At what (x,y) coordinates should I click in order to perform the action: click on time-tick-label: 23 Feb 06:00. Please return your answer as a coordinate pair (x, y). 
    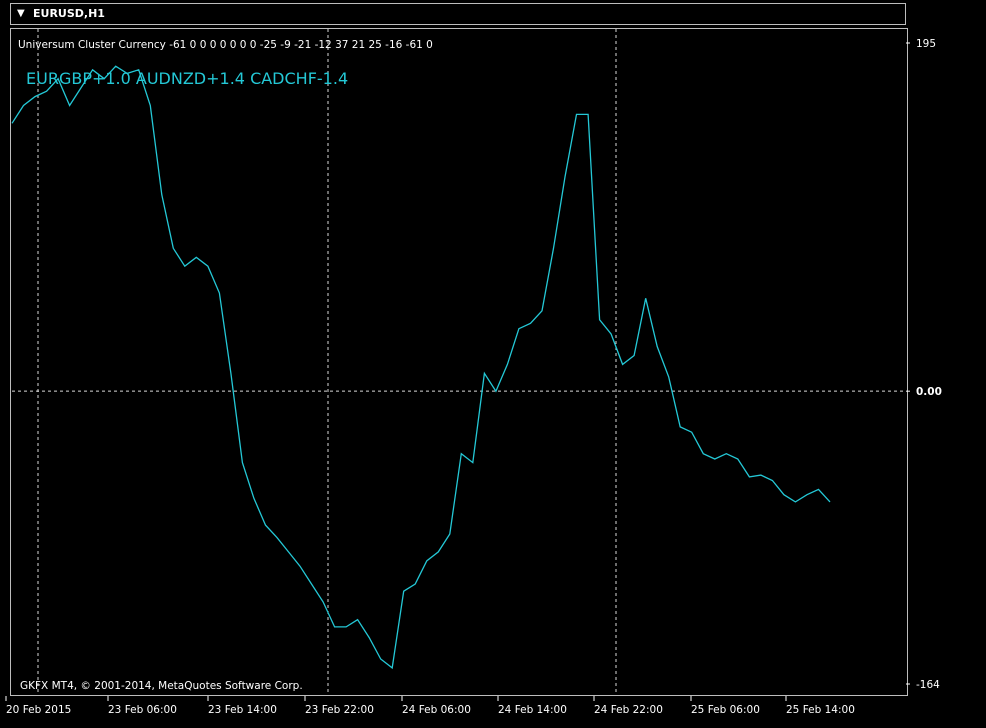
    Looking at the image, I should click on (142, 710).